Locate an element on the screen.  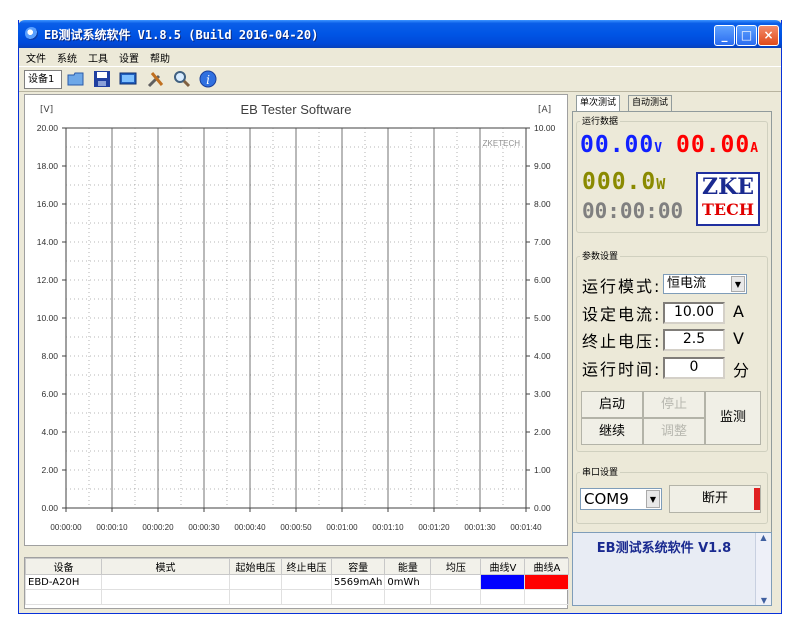
col-avg-voltage: 均压 is located at coordinates (456, 566).